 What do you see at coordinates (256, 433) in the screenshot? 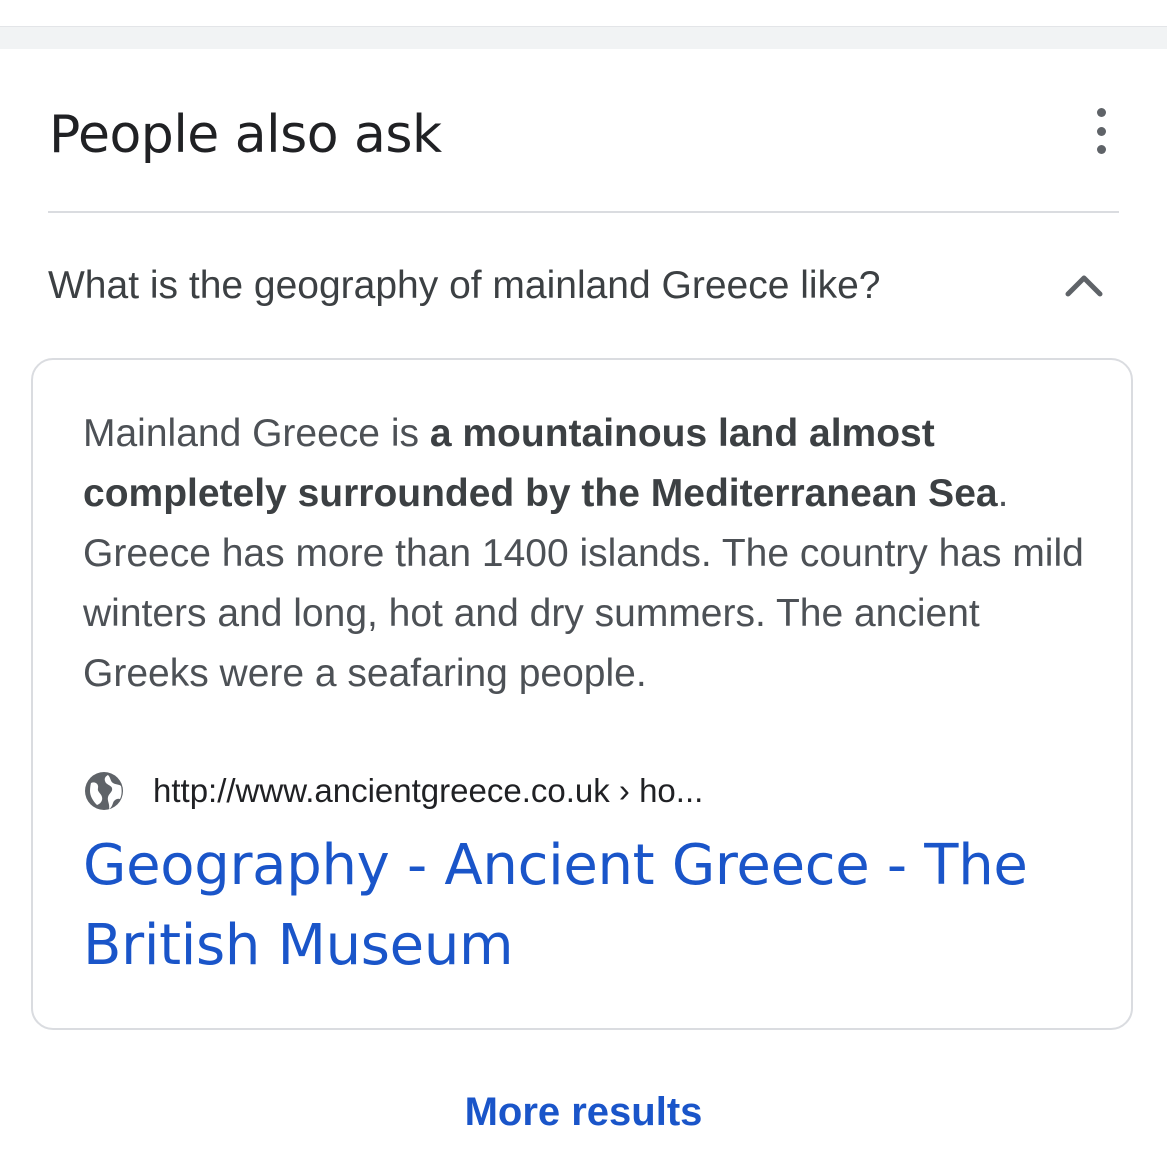
I see `answer-text-lead: Mainland Greece is` at bounding box center [256, 433].